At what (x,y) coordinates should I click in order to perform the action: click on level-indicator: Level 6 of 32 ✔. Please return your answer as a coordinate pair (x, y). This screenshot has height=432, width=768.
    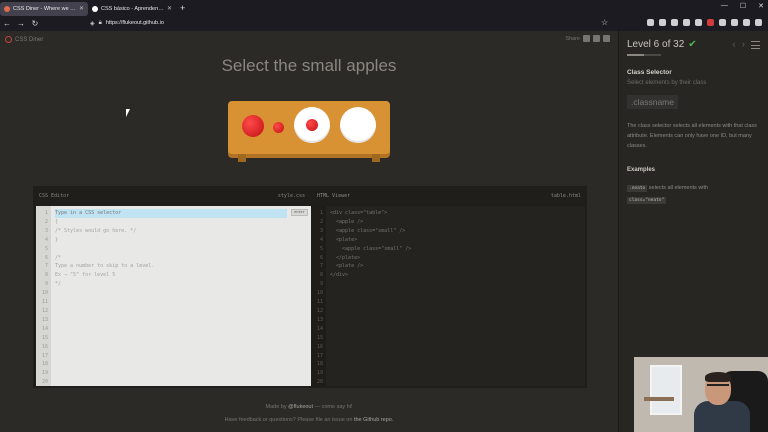
    Looking at the image, I should click on (662, 44).